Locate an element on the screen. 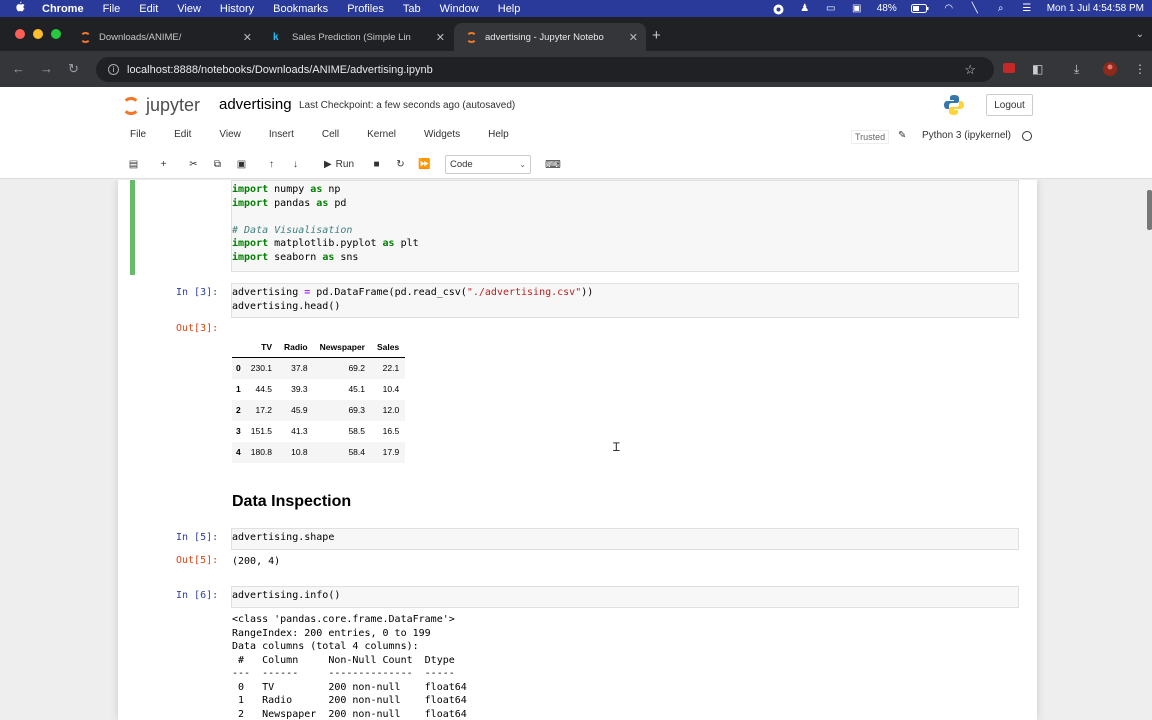  code-info: advertising.info() is located at coordinates (286, 596).